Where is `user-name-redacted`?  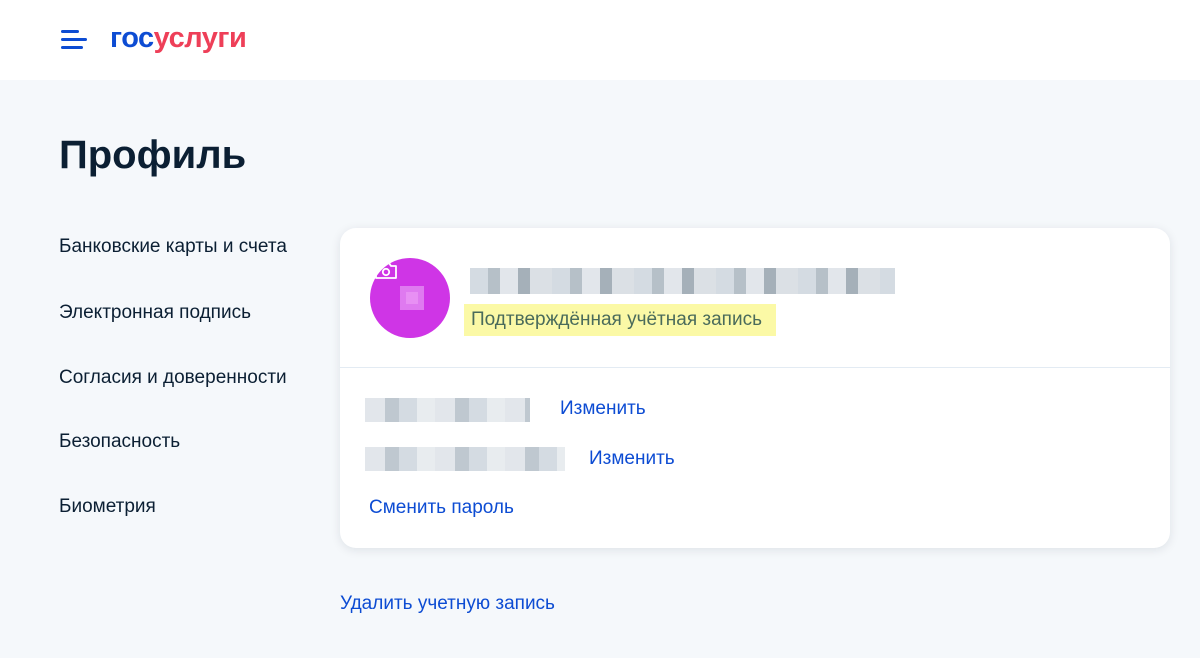
user-name-redacted is located at coordinates (682, 281).